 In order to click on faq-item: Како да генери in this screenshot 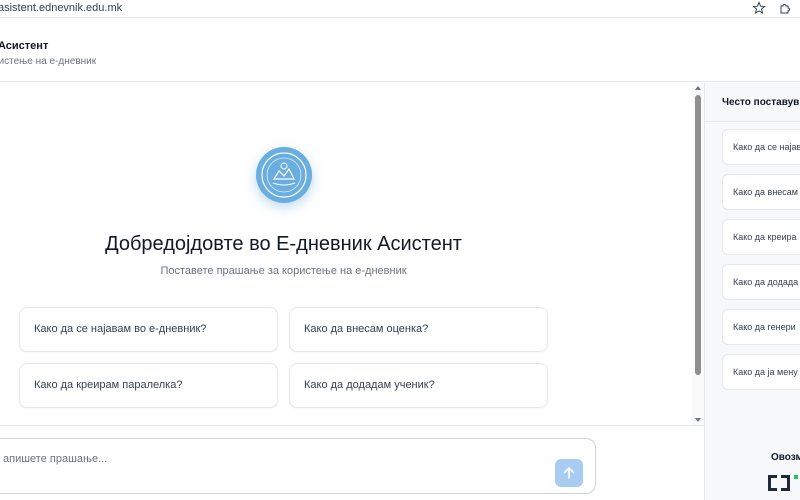, I will do `click(761, 327)`.